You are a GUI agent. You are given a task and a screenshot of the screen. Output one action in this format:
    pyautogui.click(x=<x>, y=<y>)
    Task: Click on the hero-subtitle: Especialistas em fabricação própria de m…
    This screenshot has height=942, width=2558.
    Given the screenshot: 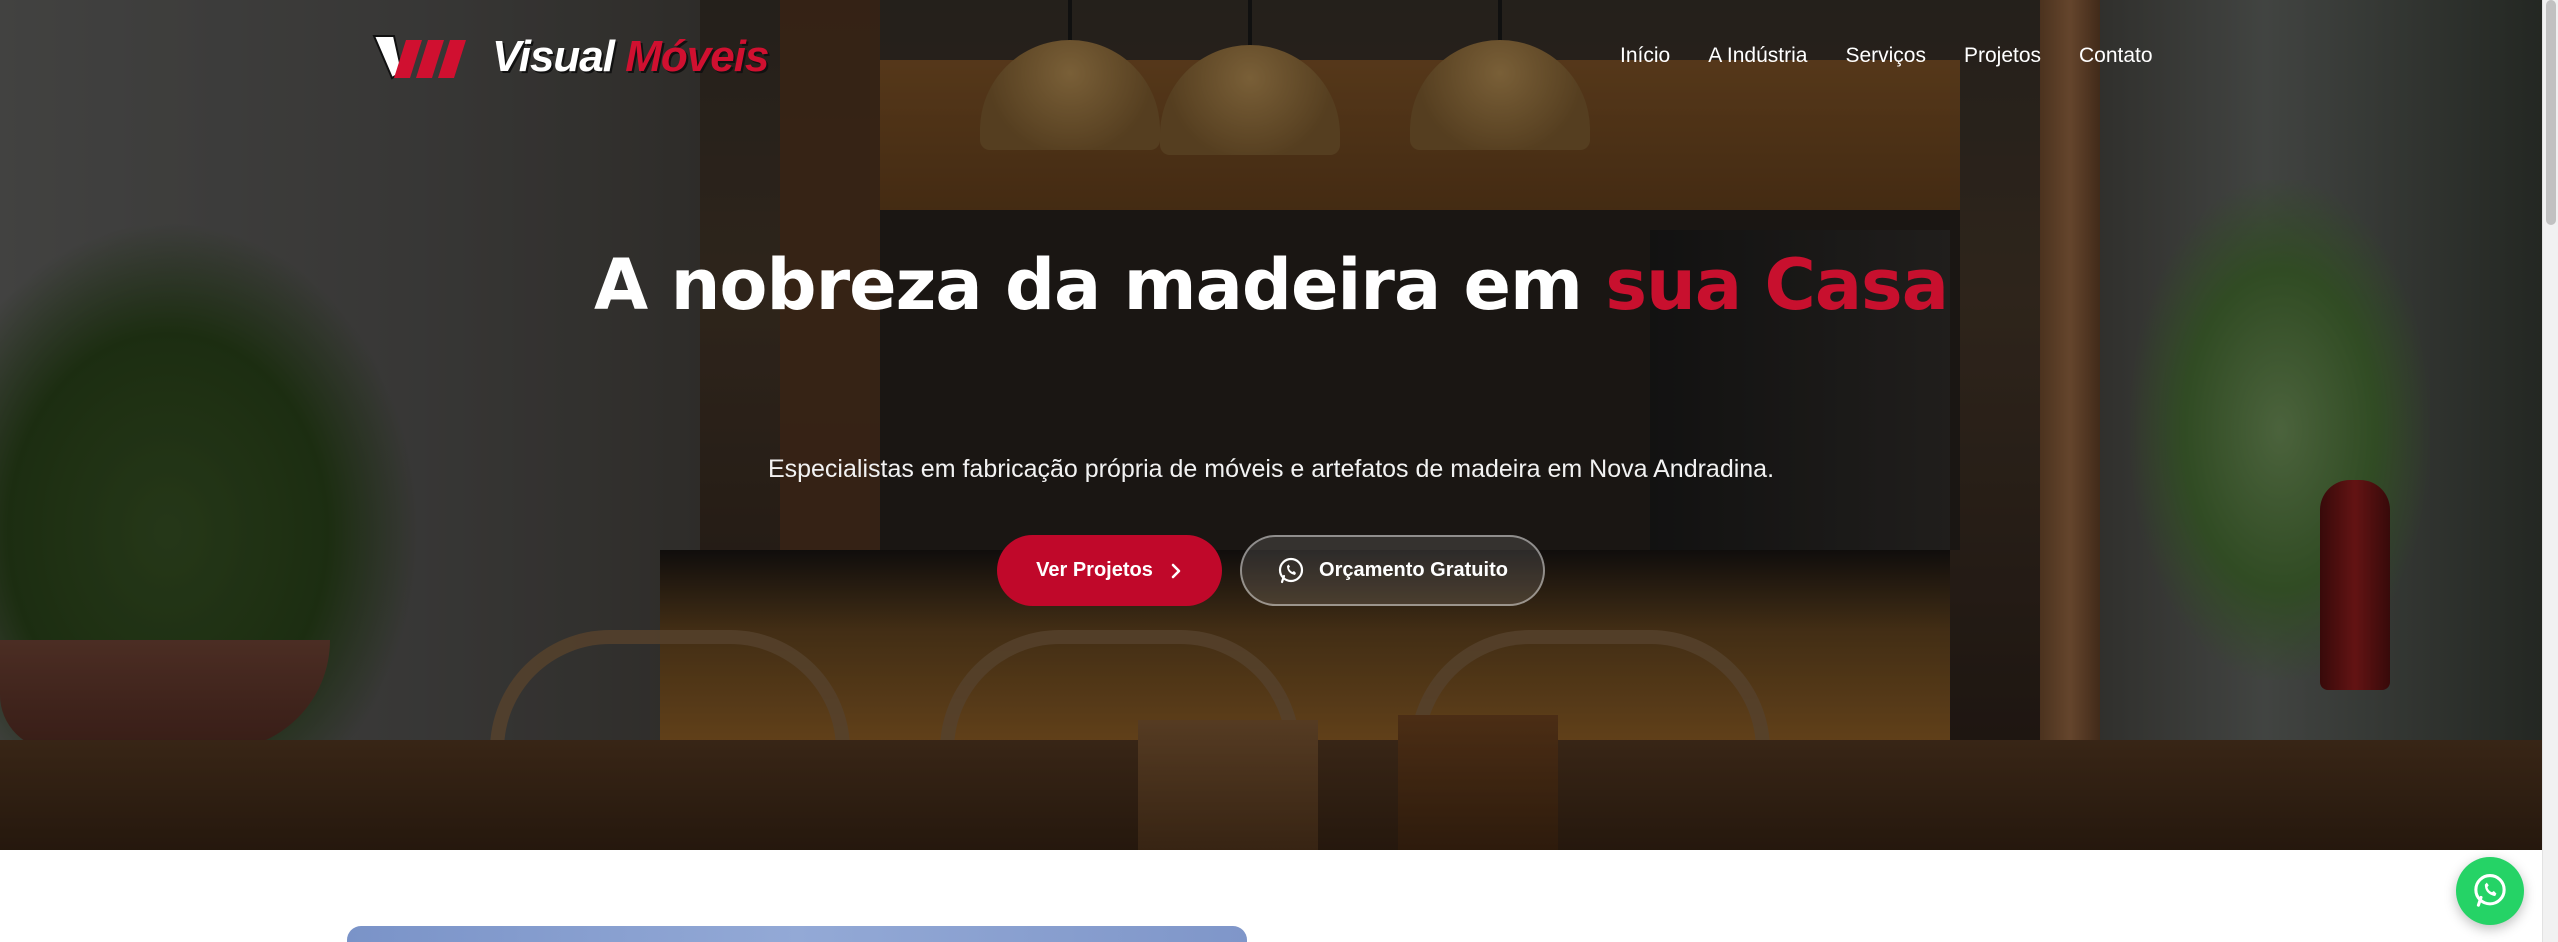 What is the action you would take?
    pyautogui.click(x=1271, y=469)
    